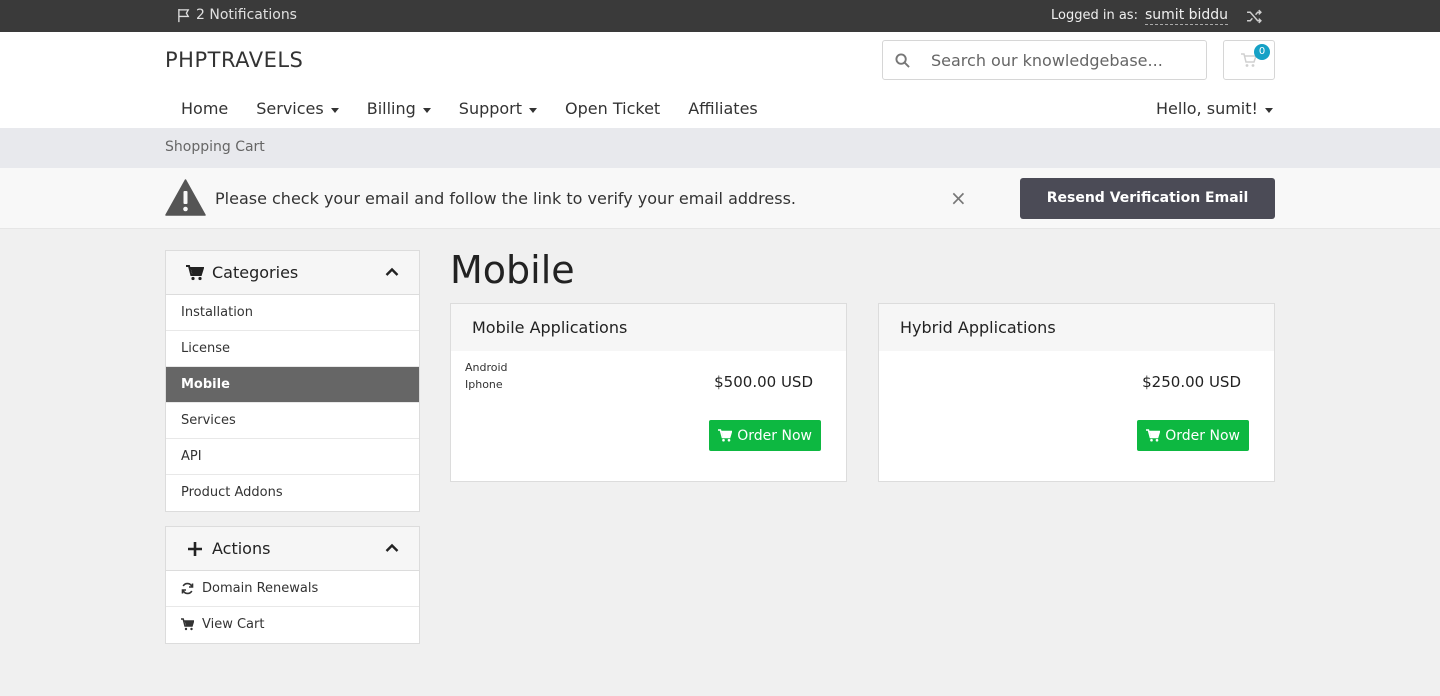 This screenshot has width=1440, height=696. Describe the element at coordinates (205, 384) in the screenshot. I see `category-label: Mobile` at that location.